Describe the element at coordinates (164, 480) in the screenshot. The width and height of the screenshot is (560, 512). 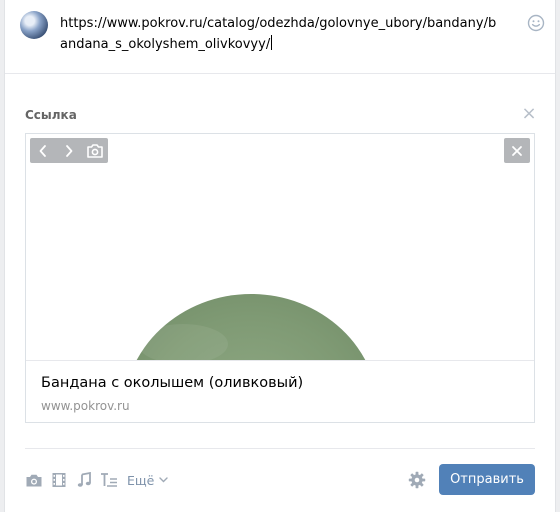
I see `chevron-down-icon` at that location.